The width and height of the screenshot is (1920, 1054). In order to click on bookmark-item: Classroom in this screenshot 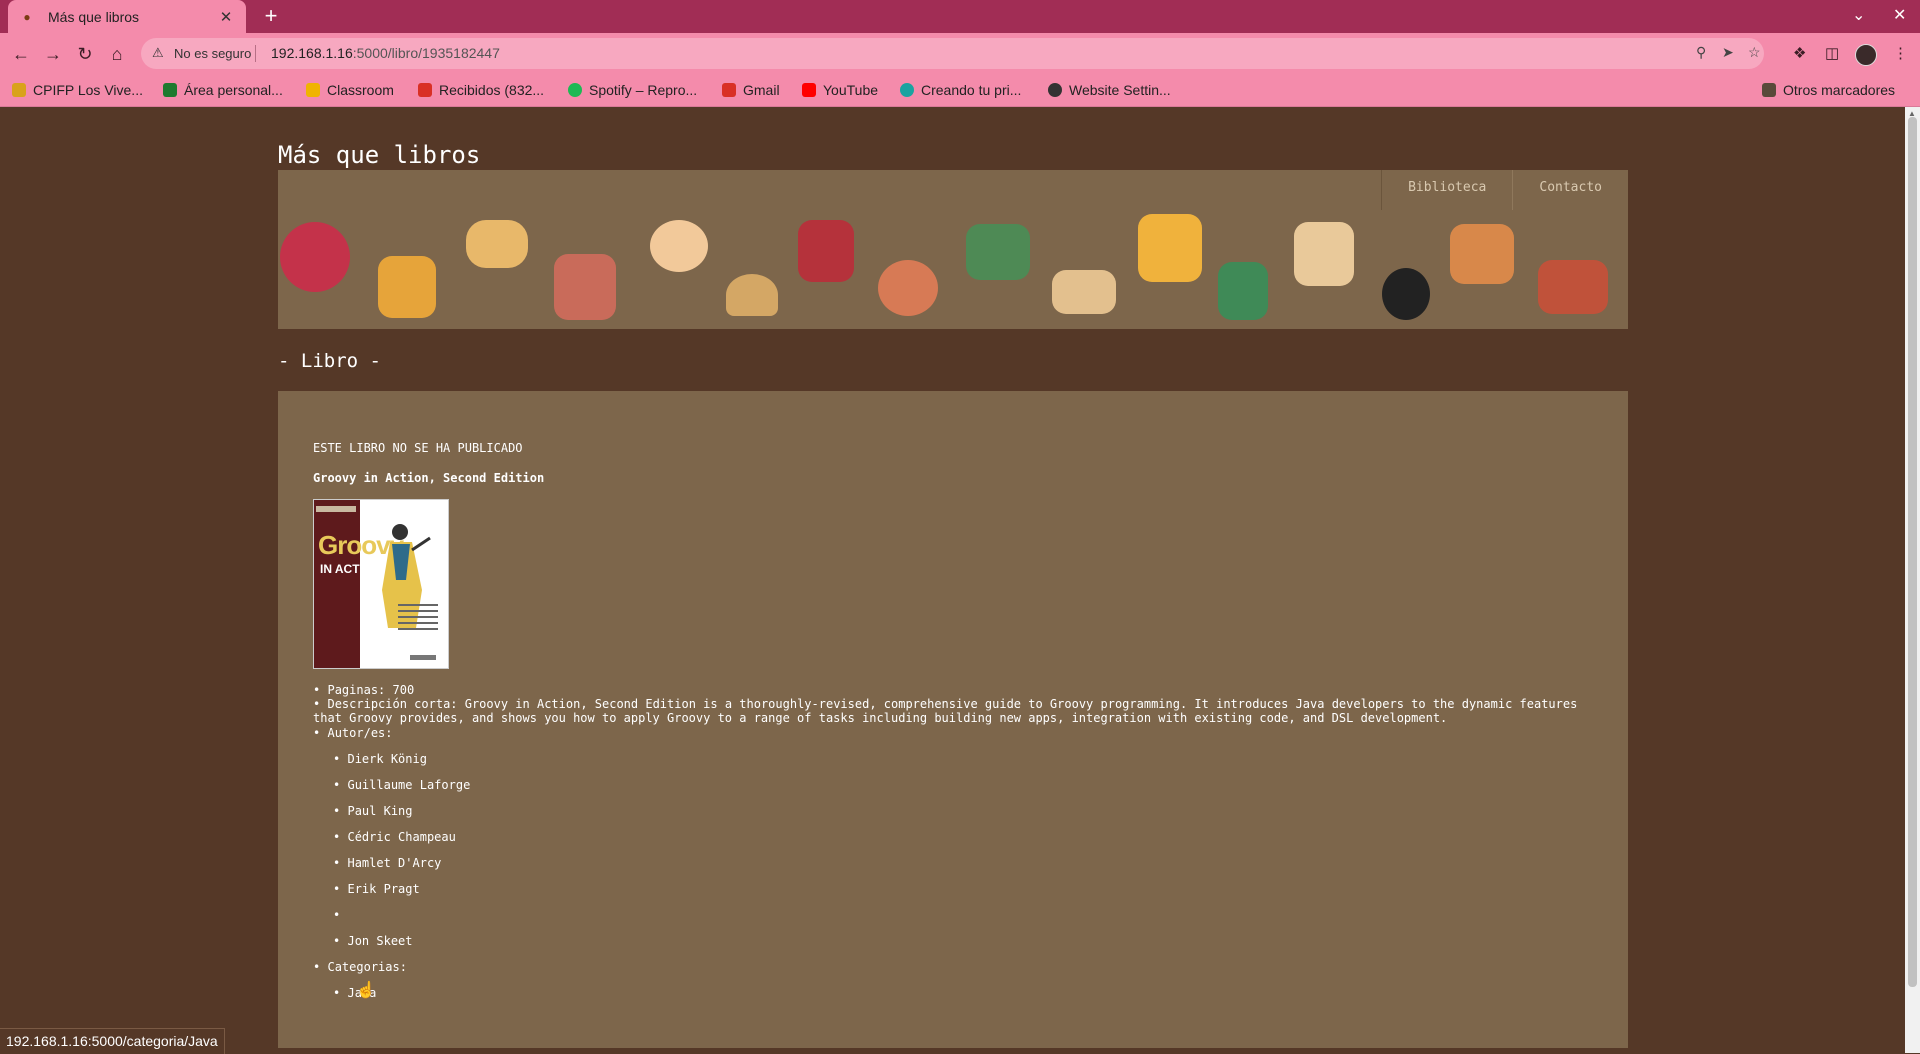, I will do `click(350, 90)`.